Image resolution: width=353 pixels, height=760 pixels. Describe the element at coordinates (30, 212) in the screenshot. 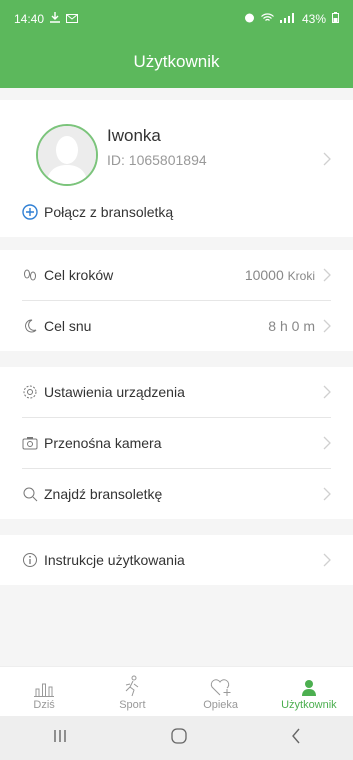

I see `add-circle-icon` at that location.